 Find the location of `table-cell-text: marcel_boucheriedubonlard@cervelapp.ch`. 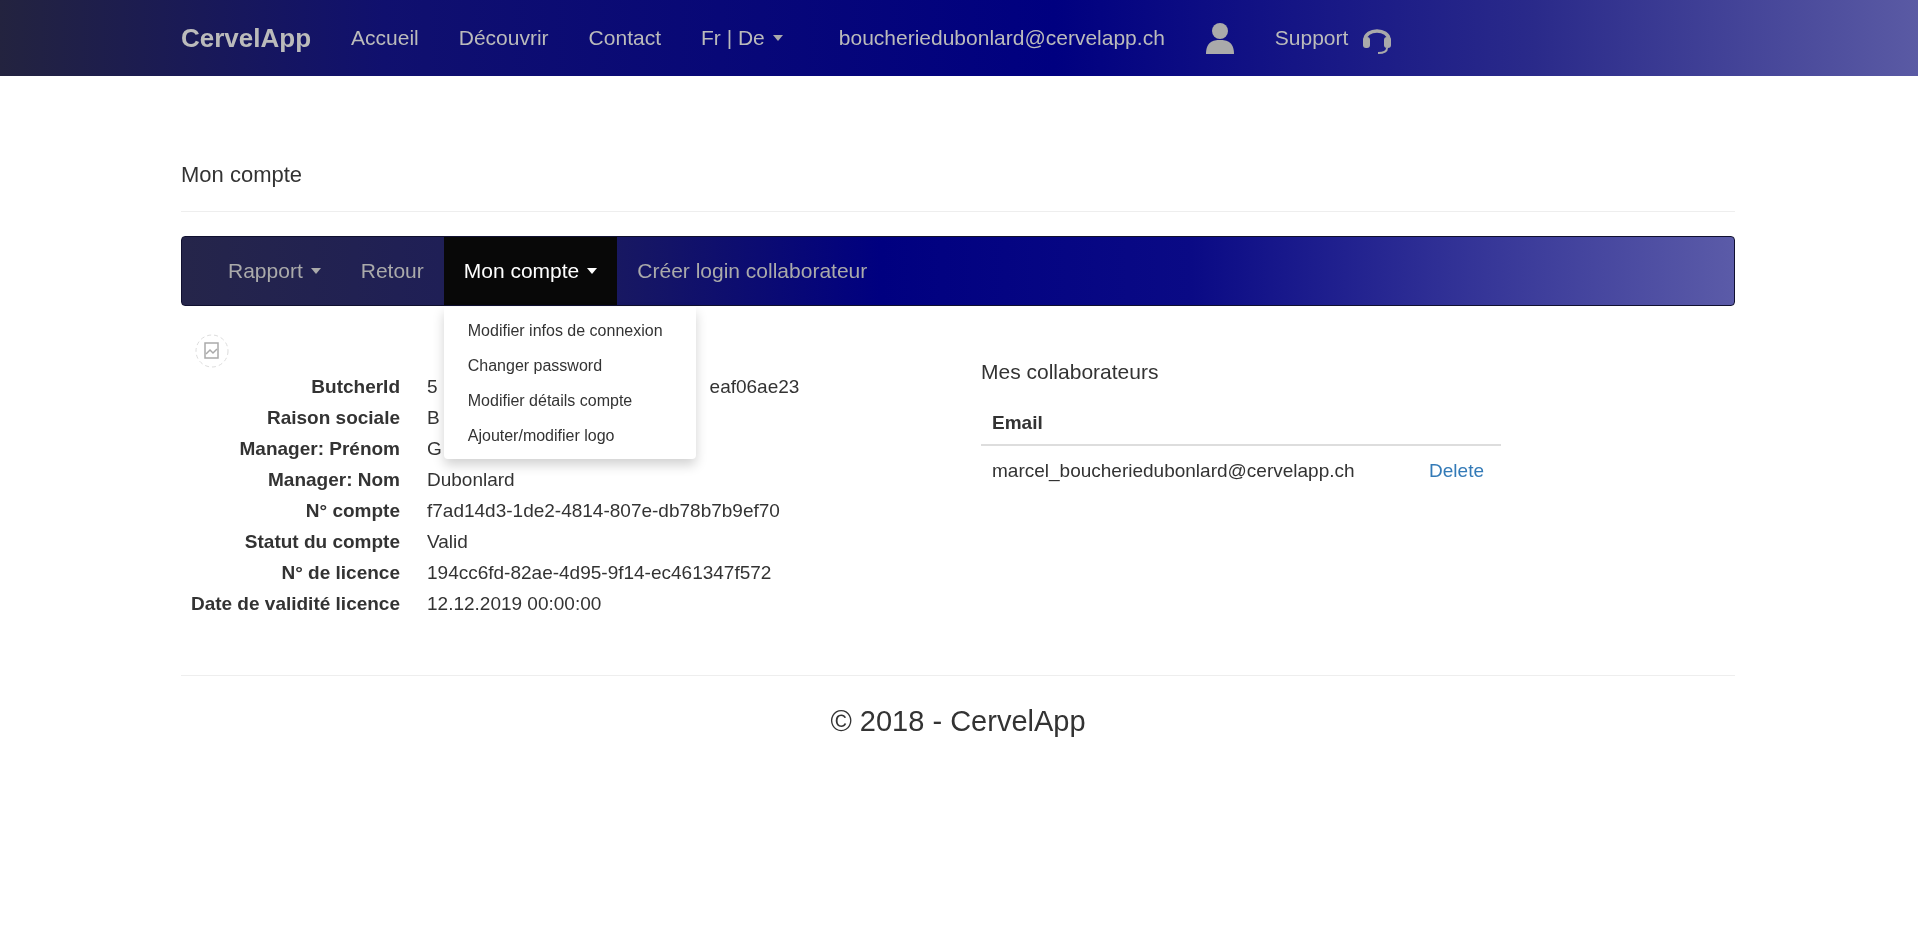

table-cell-text: marcel_boucheriedubonlard@cervelapp.ch is located at coordinates (1173, 471).